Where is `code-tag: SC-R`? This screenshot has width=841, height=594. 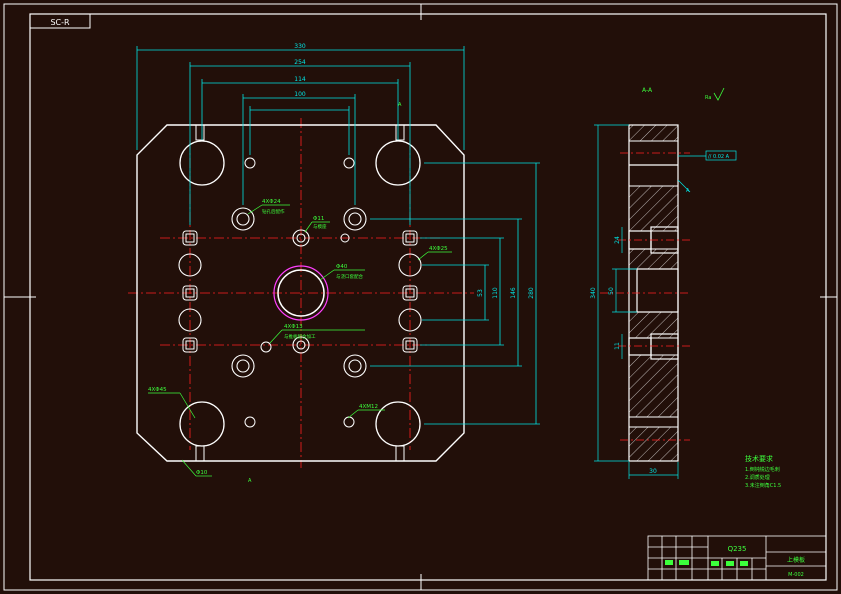
code-tag: SC-R is located at coordinates (60, 22).